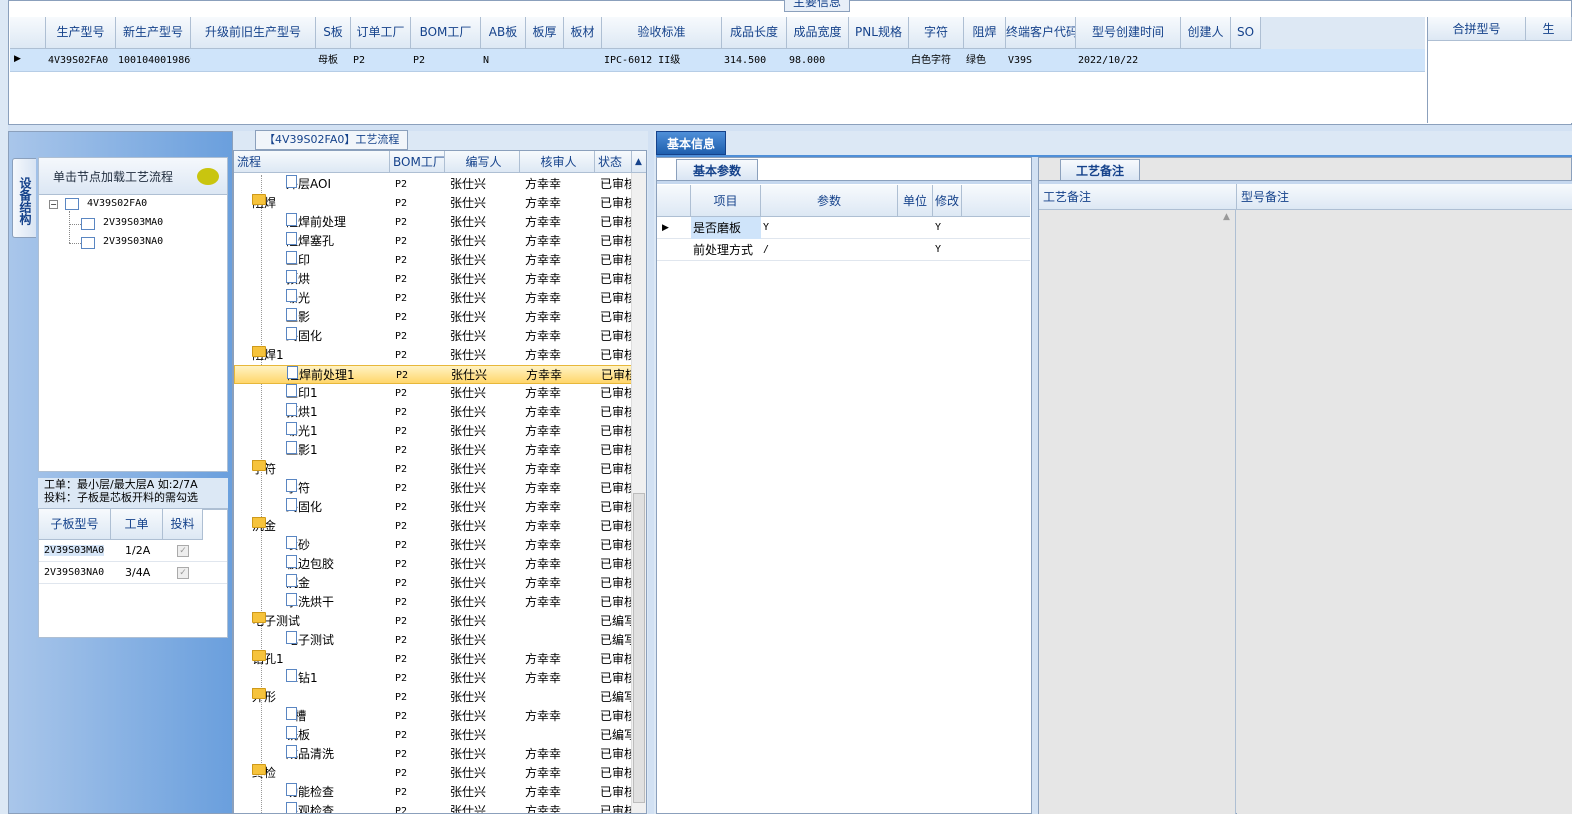 This screenshot has height=814, width=1572. Describe the element at coordinates (133, 241) in the screenshot. I see `tree-child: 2V39S03NA0` at that location.